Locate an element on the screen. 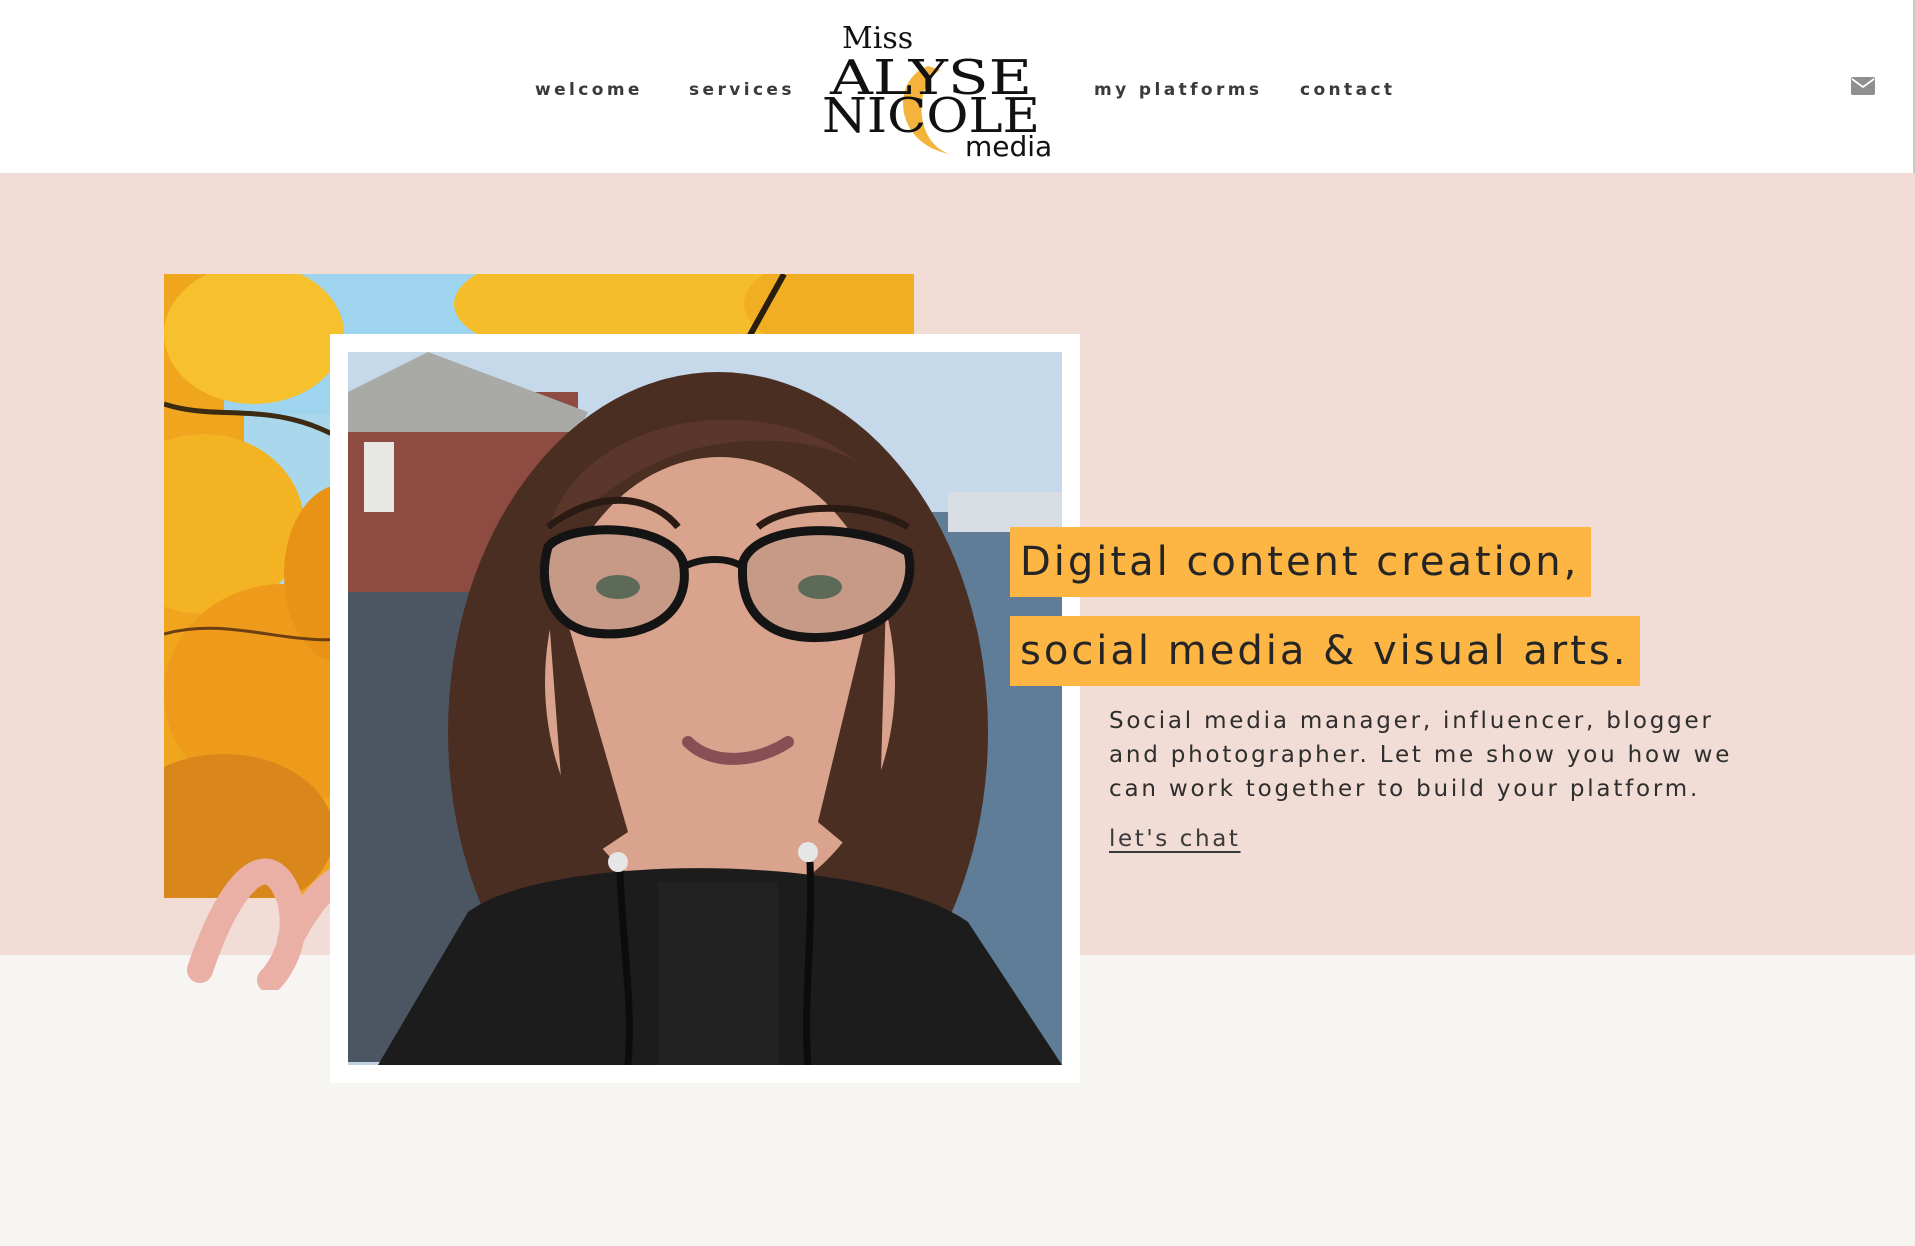 The width and height of the screenshot is (1915, 1246). hero-headline-line-2: social media & visual arts. is located at coordinates (1325, 651).